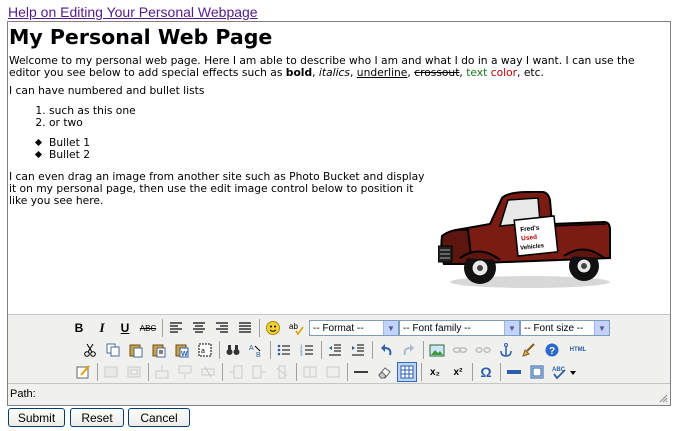  Describe the element at coordinates (282, 372) in the screenshot. I see `delete-col-button` at that location.